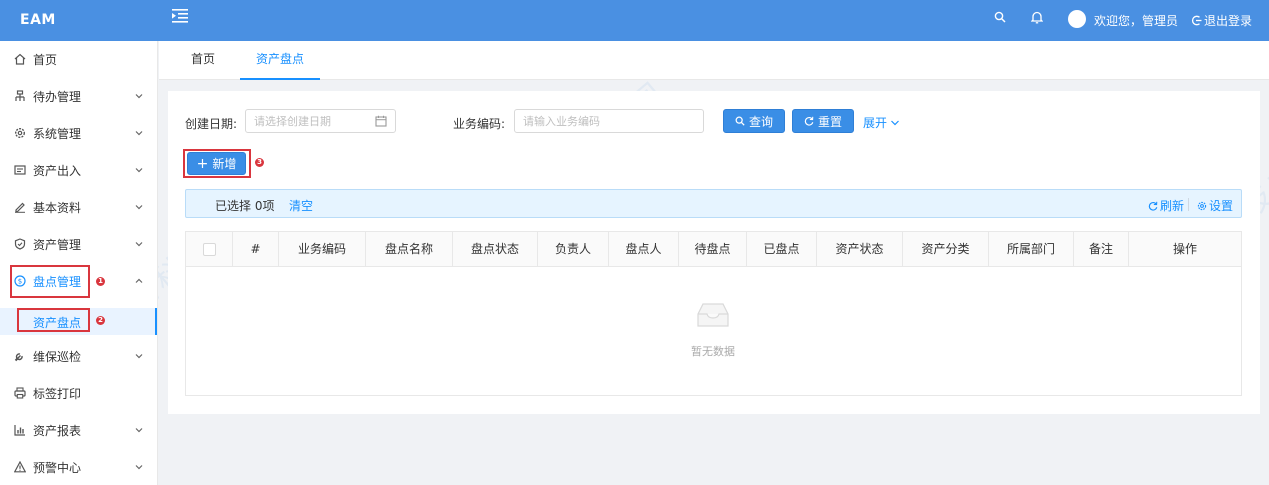 Image resolution: width=1269 pixels, height=485 pixels. I want to click on calendar-icon, so click(381, 121).